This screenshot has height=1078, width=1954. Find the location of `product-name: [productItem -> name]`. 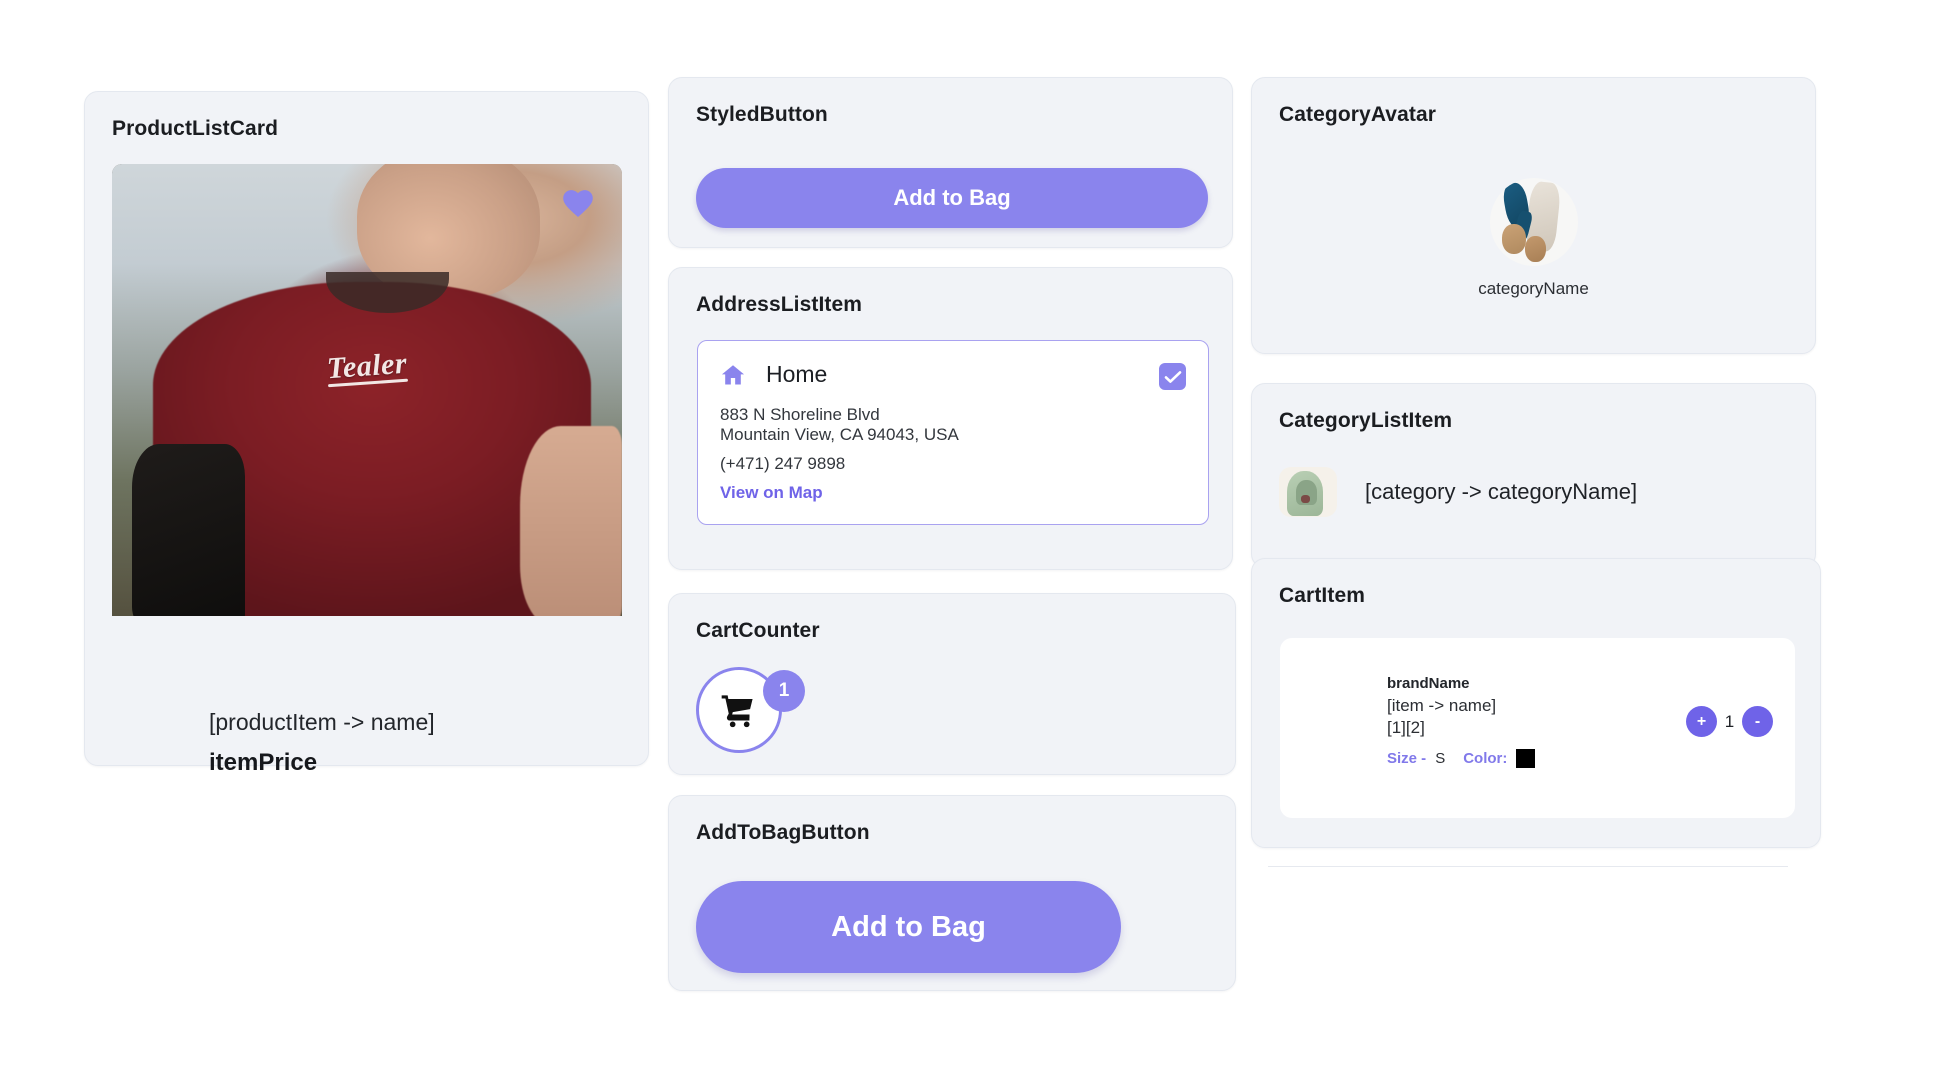

product-name: [productItem -> name] is located at coordinates (322, 722).